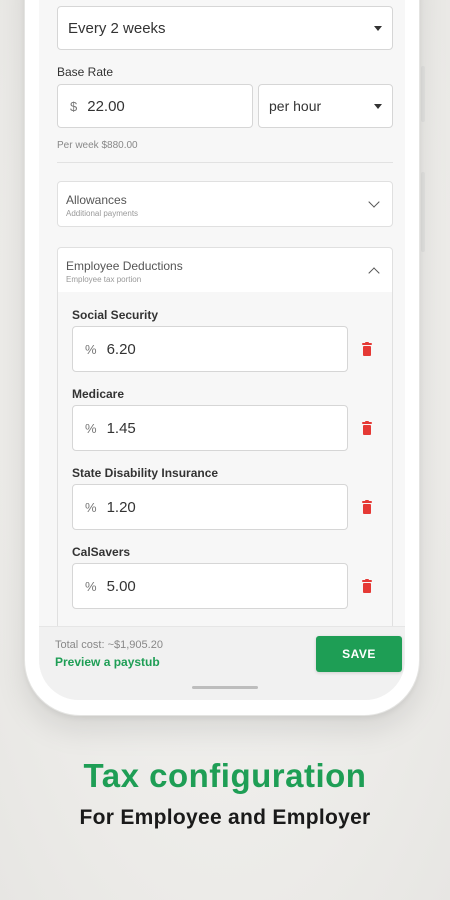 The width and height of the screenshot is (450, 900). What do you see at coordinates (104, 279) in the screenshot?
I see `employee-deductions-subtitle: Employee tax portion` at bounding box center [104, 279].